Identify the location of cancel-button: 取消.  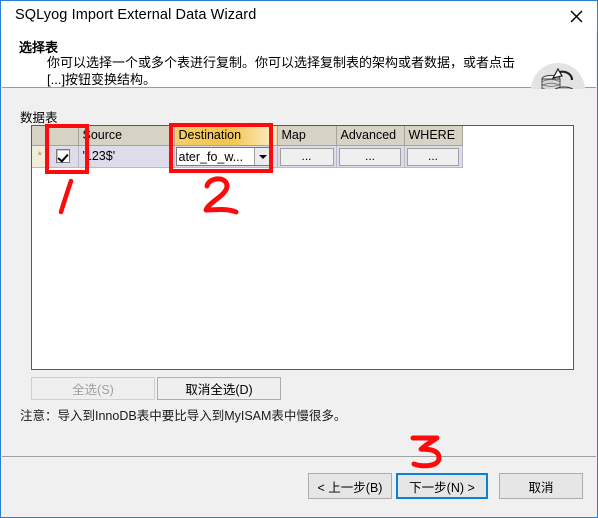
(541, 486).